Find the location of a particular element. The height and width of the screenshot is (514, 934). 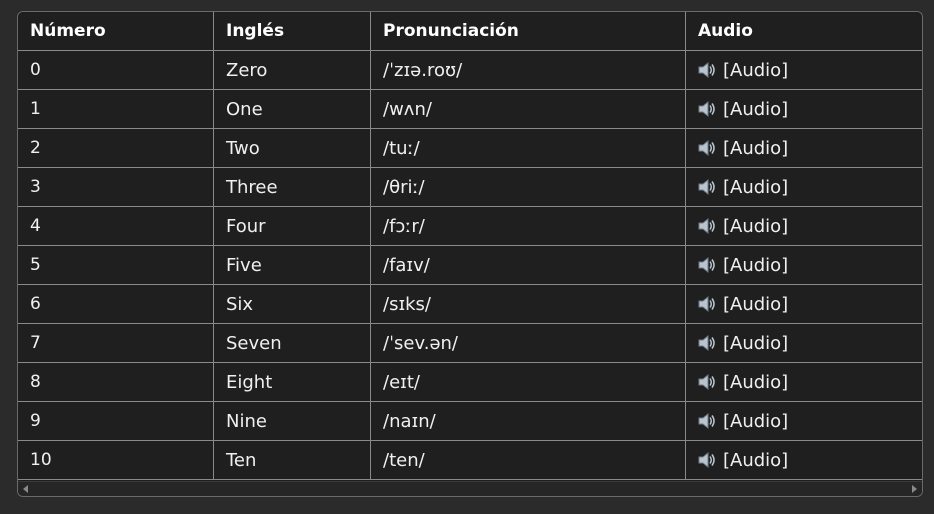

cell-ingles: Four is located at coordinates (292, 226).